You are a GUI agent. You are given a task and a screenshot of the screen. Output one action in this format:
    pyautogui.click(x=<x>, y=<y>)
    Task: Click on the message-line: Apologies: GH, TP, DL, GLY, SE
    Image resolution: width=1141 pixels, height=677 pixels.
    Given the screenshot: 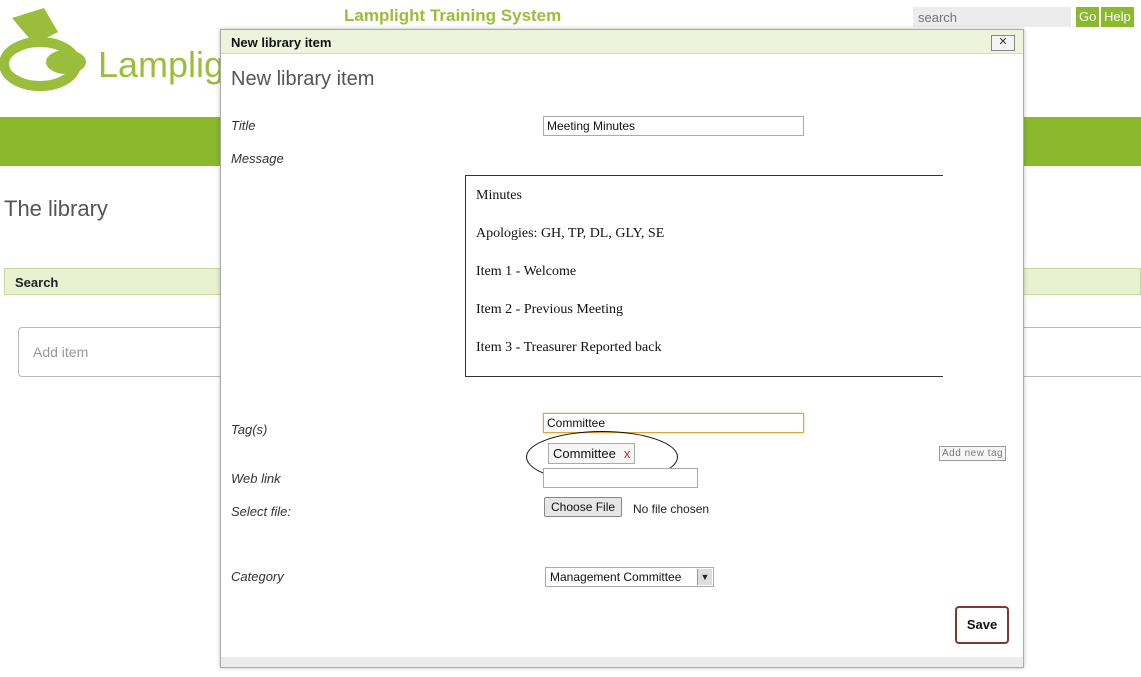 What is the action you would take?
    pyautogui.click(x=570, y=233)
    